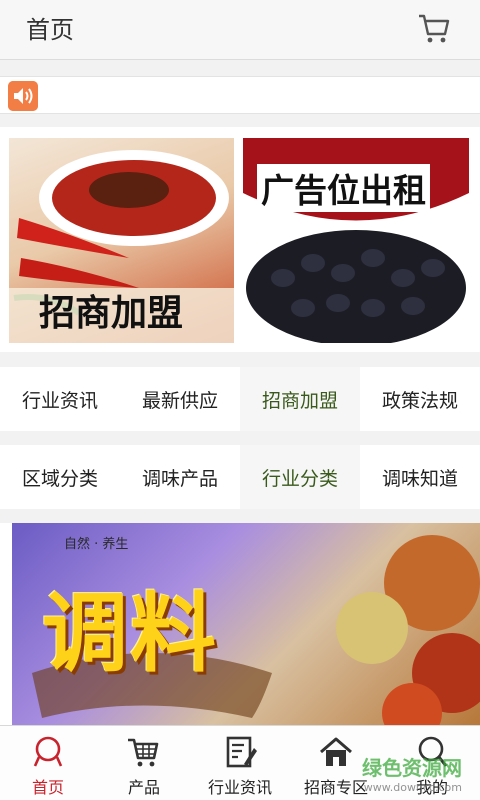 The image size is (480, 800). What do you see at coordinates (412, 787) in the screenshot?
I see `watermark-url: www.downcc.com` at bounding box center [412, 787].